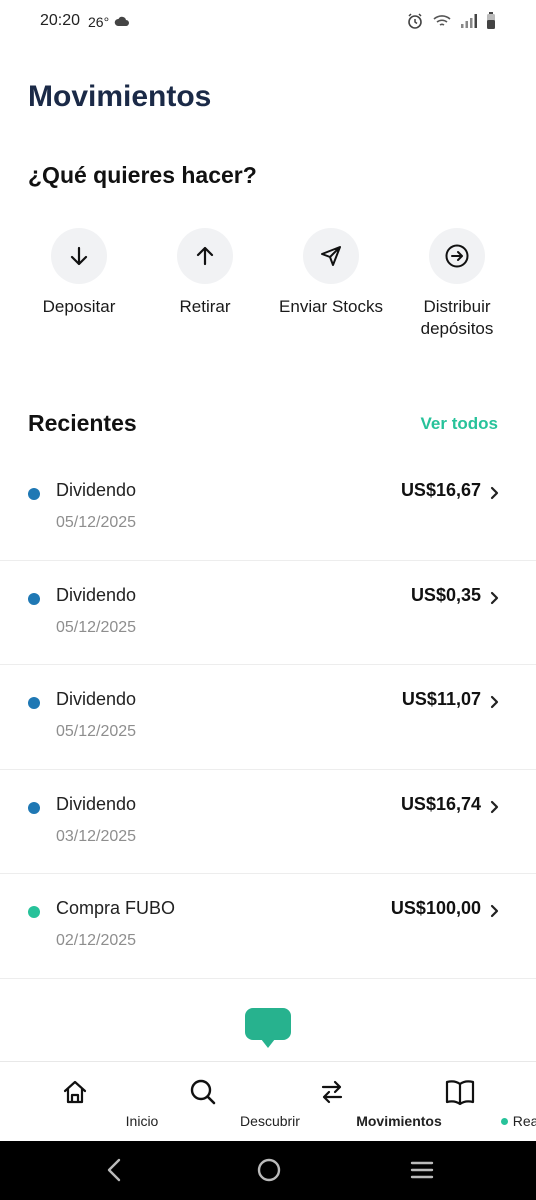 The image size is (536, 1200). I want to click on search-icon, so click(203, 1094).